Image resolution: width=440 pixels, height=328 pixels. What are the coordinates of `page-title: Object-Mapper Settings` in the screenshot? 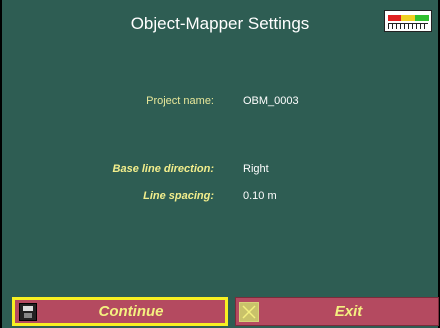 It's located at (220, 23).